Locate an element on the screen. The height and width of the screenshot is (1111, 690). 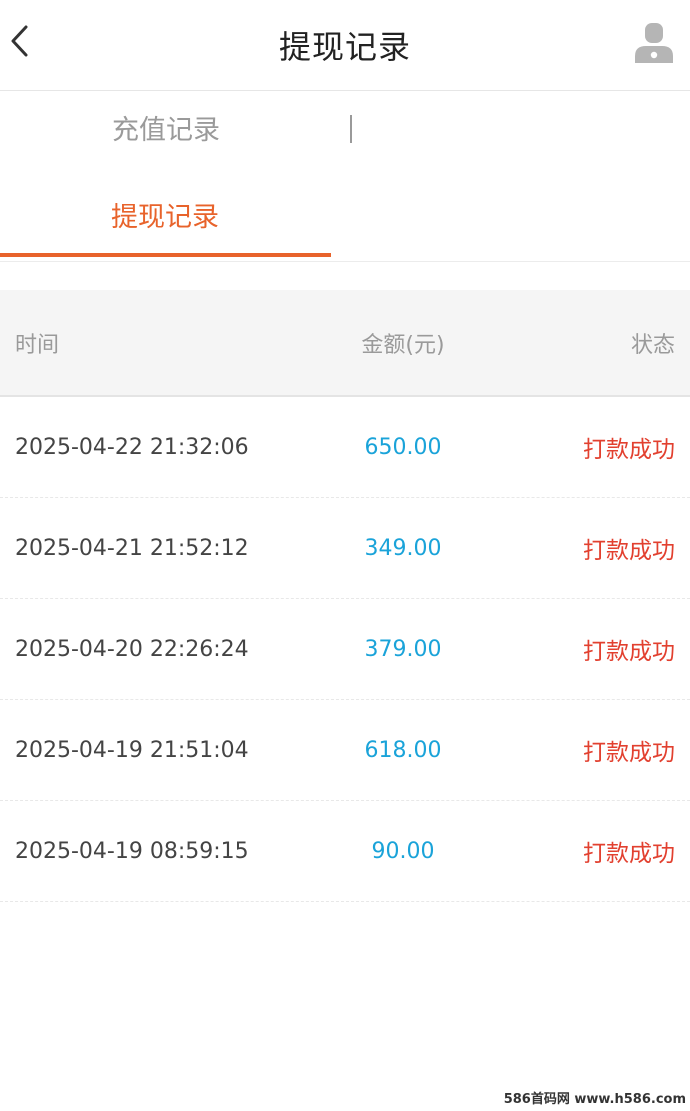
column-header-status: 状态 is located at coordinates (652, 345).